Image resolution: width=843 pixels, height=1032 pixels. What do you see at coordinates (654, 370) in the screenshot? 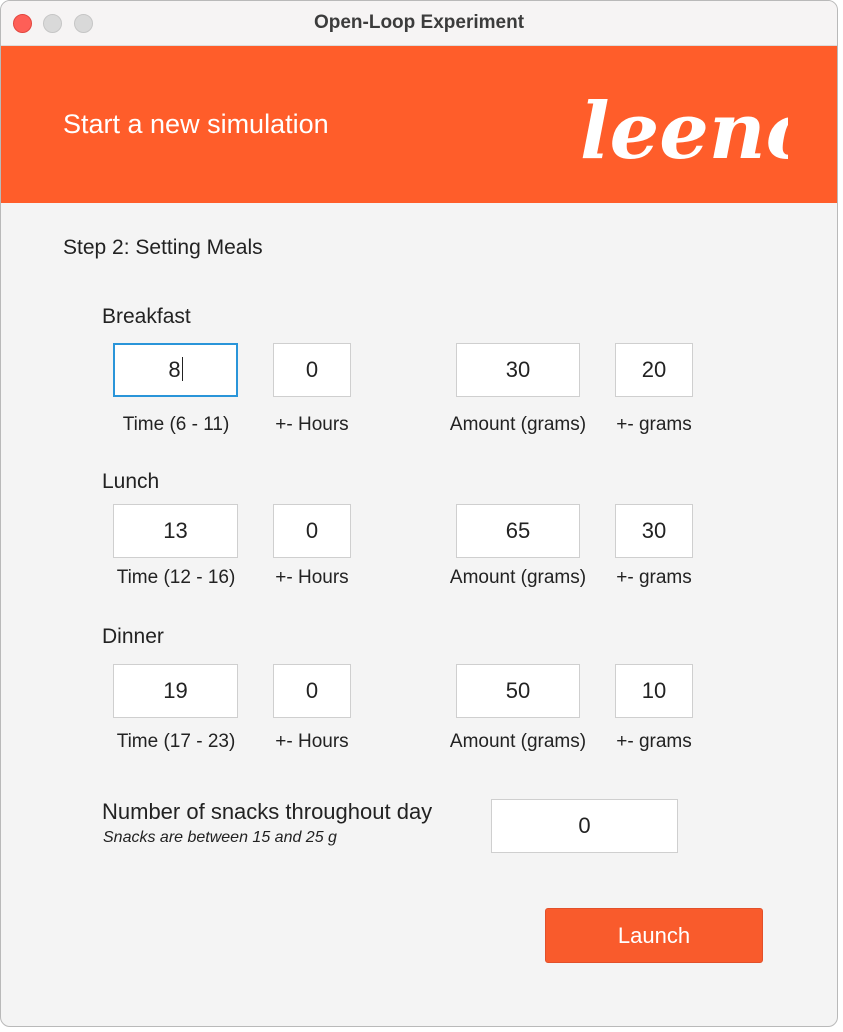
I see `breakfast-grams-input: 20` at bounding box center [654, 370].